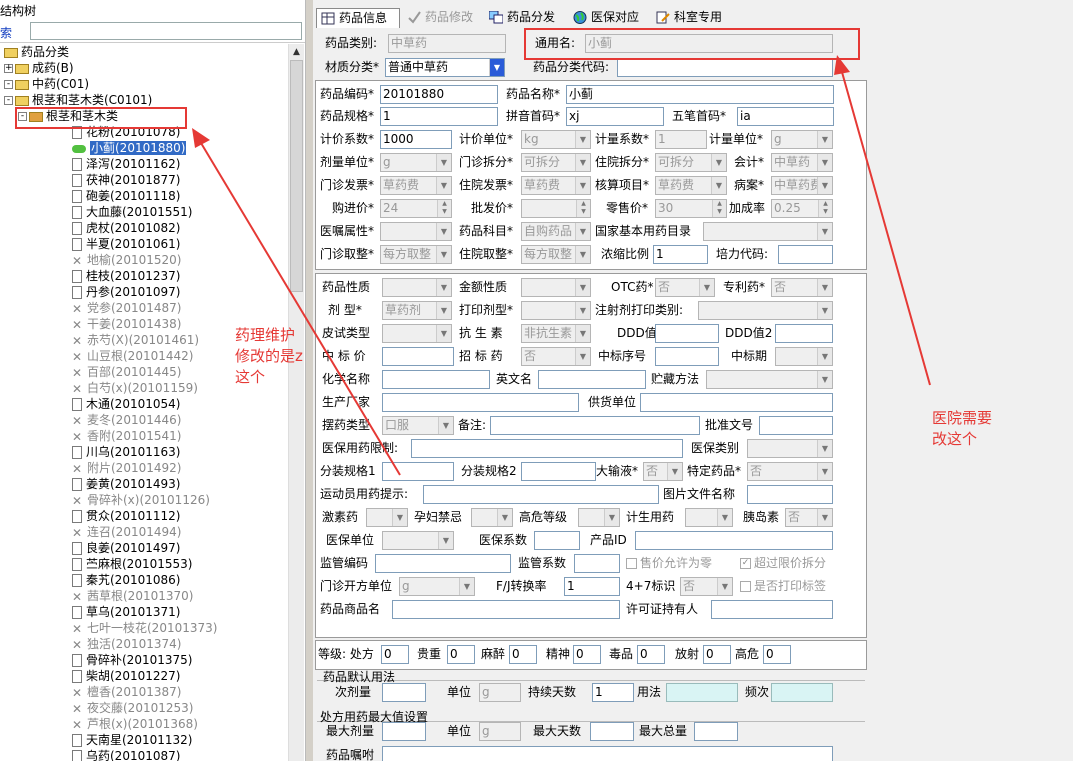 The width and height of the screenshot is (1073, 761). Describe the element at coordinates (687, 333) in the screenshot. I see `ddd-field` at that location.